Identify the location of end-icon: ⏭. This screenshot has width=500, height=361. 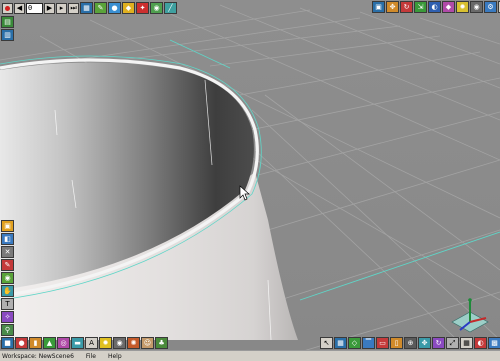
(73, 8).